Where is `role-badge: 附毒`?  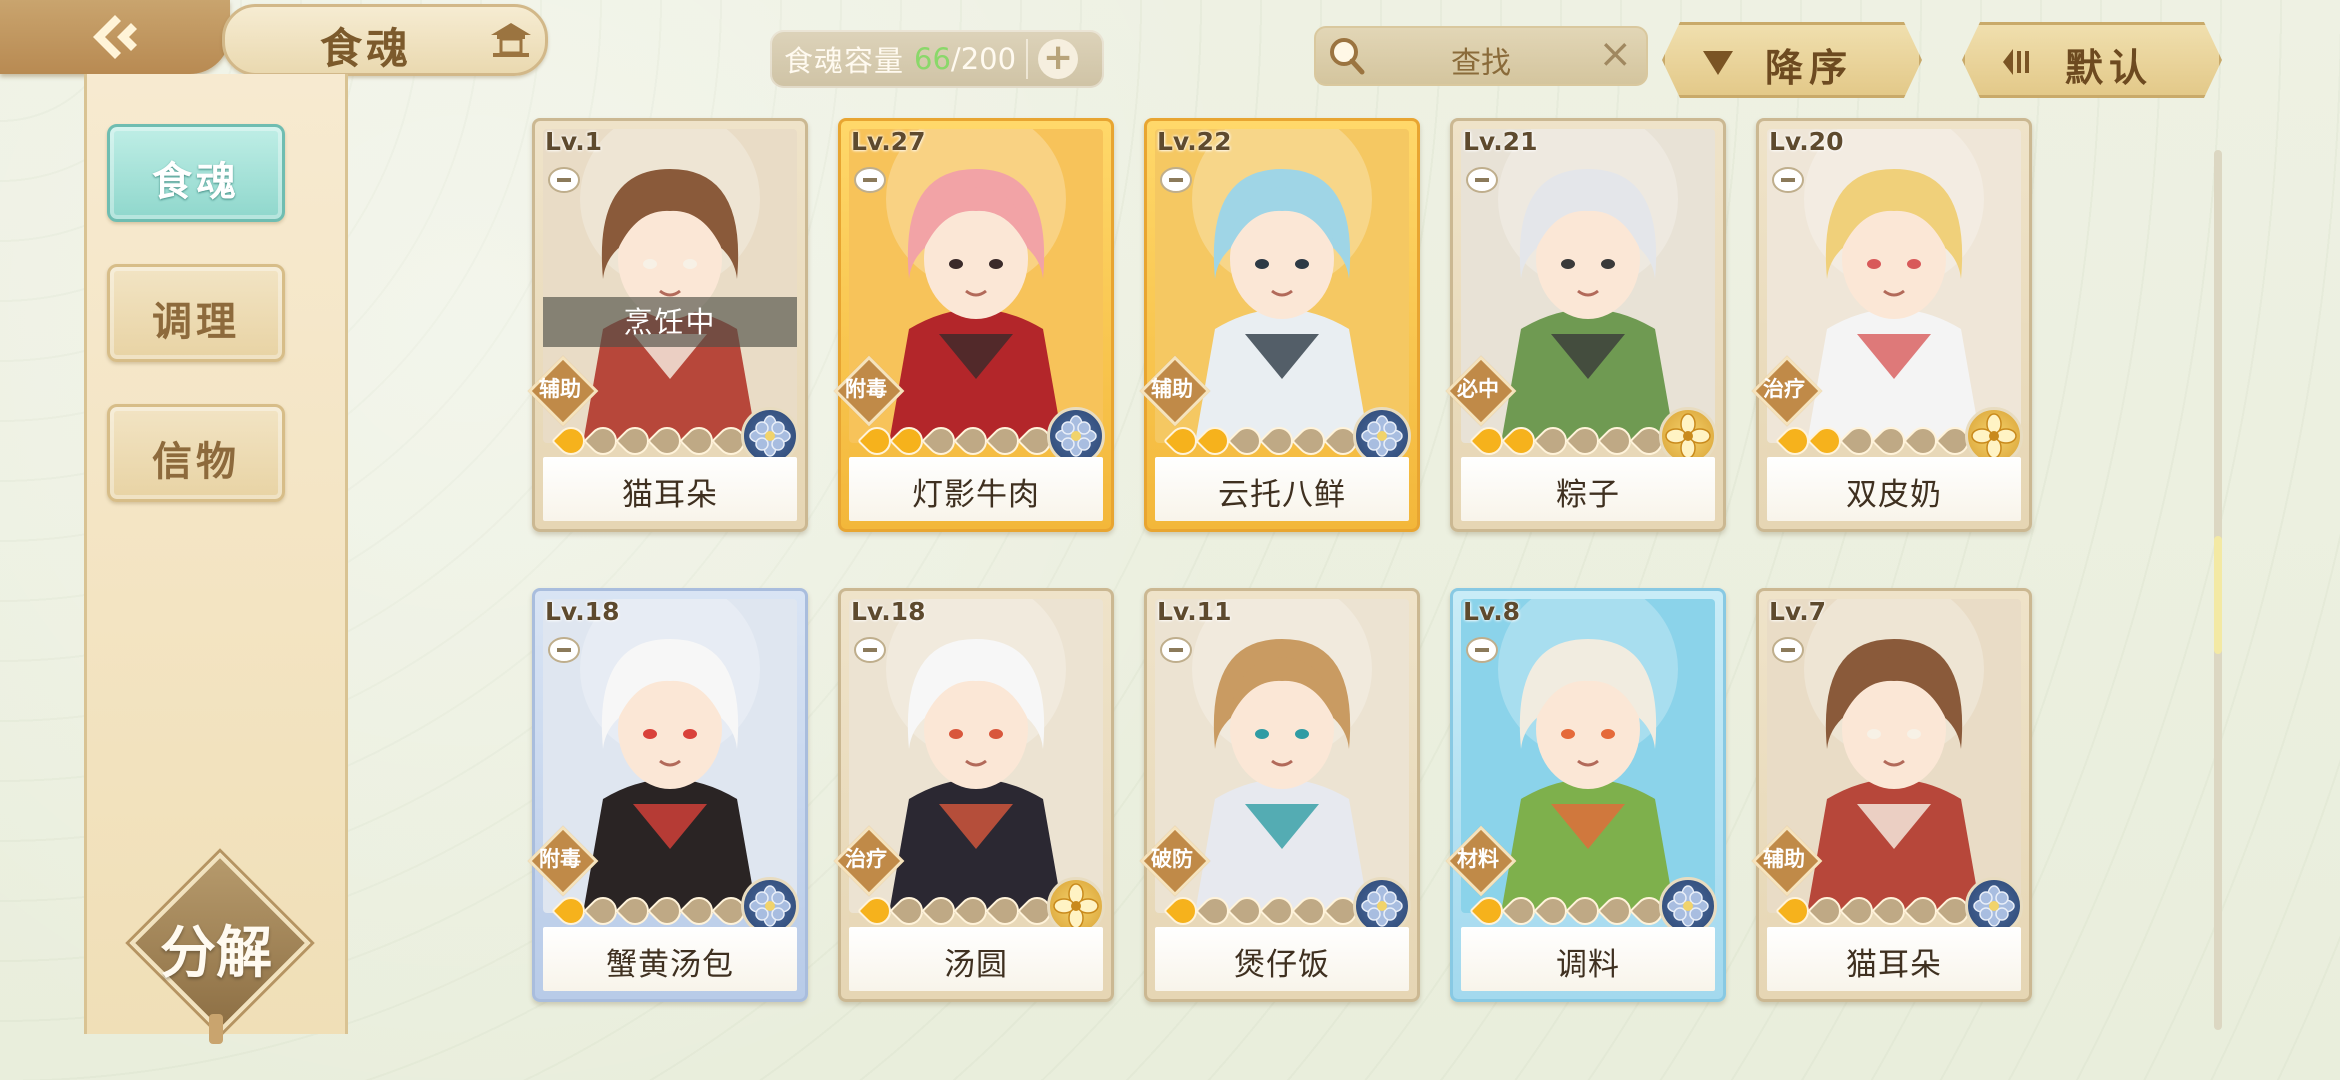 role-badge: 附毒 is located at coordinates (563, 861).